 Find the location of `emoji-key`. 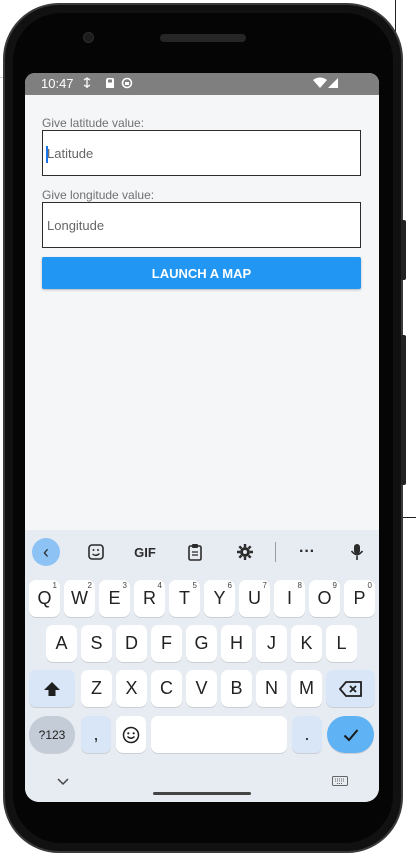

emoji-key is located at coordinates (131, 734).